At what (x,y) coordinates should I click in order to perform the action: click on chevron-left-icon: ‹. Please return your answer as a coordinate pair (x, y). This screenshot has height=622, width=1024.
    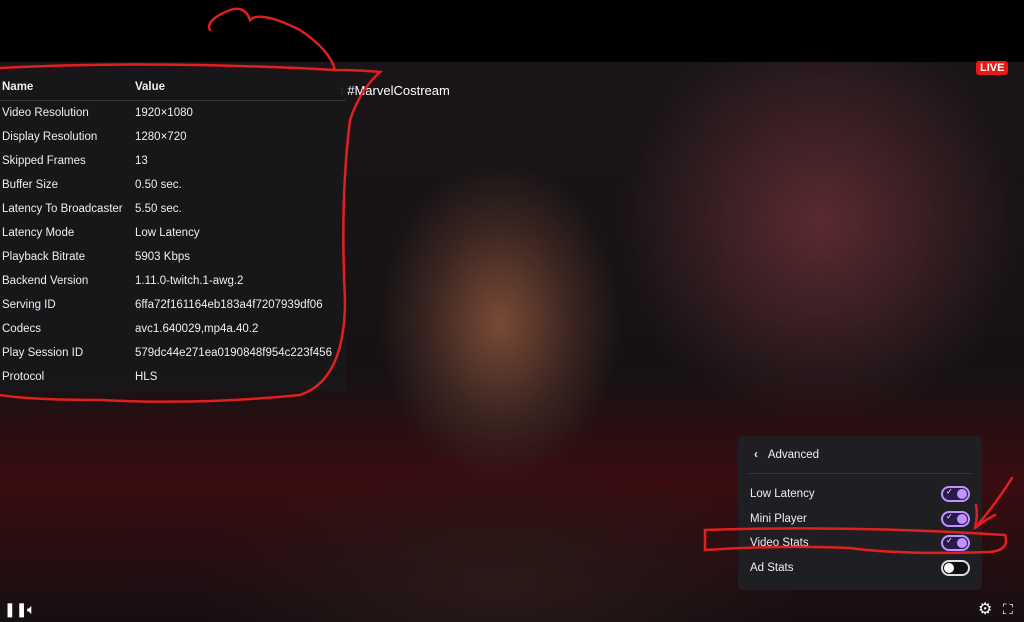
    Looking at the image, I should click on (756, 454).